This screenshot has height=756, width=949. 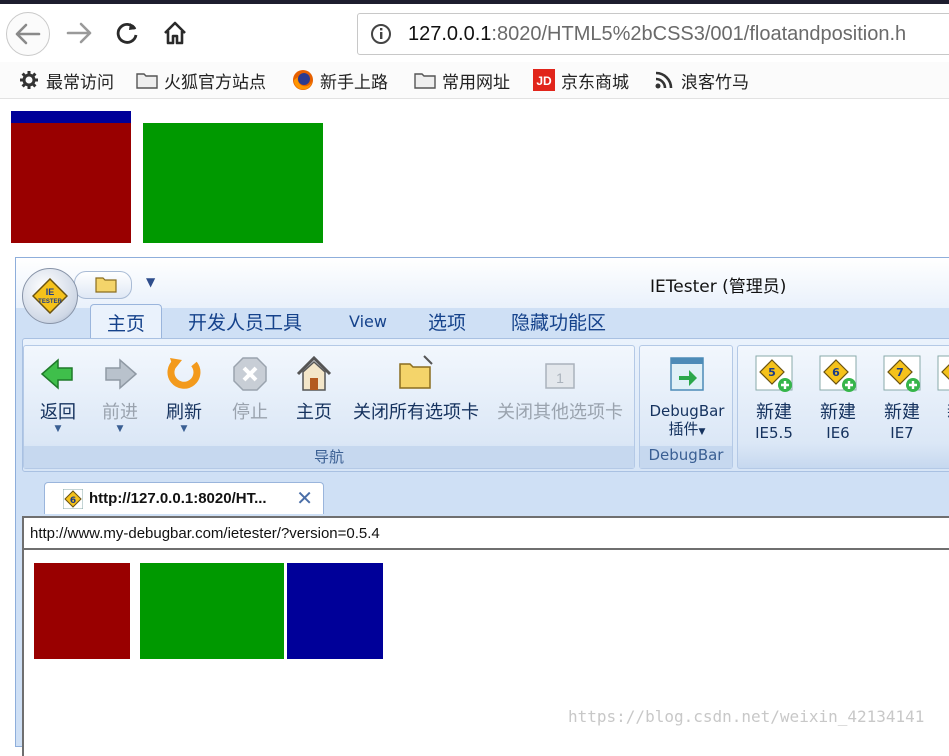 What do you see at coordinates (215, 82) in the screenshot?
I see `bookmark-label: 火狐官方站点` at bounding box center [215, 82].